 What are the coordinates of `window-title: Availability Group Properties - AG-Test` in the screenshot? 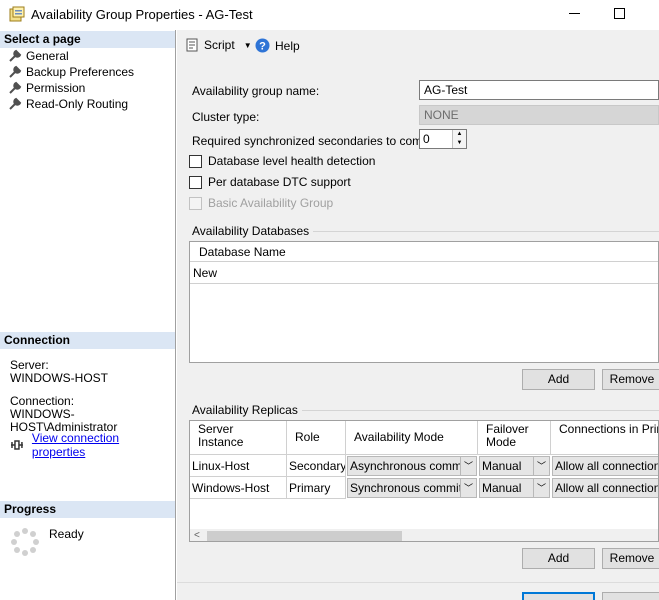 It's located at (142, 14).